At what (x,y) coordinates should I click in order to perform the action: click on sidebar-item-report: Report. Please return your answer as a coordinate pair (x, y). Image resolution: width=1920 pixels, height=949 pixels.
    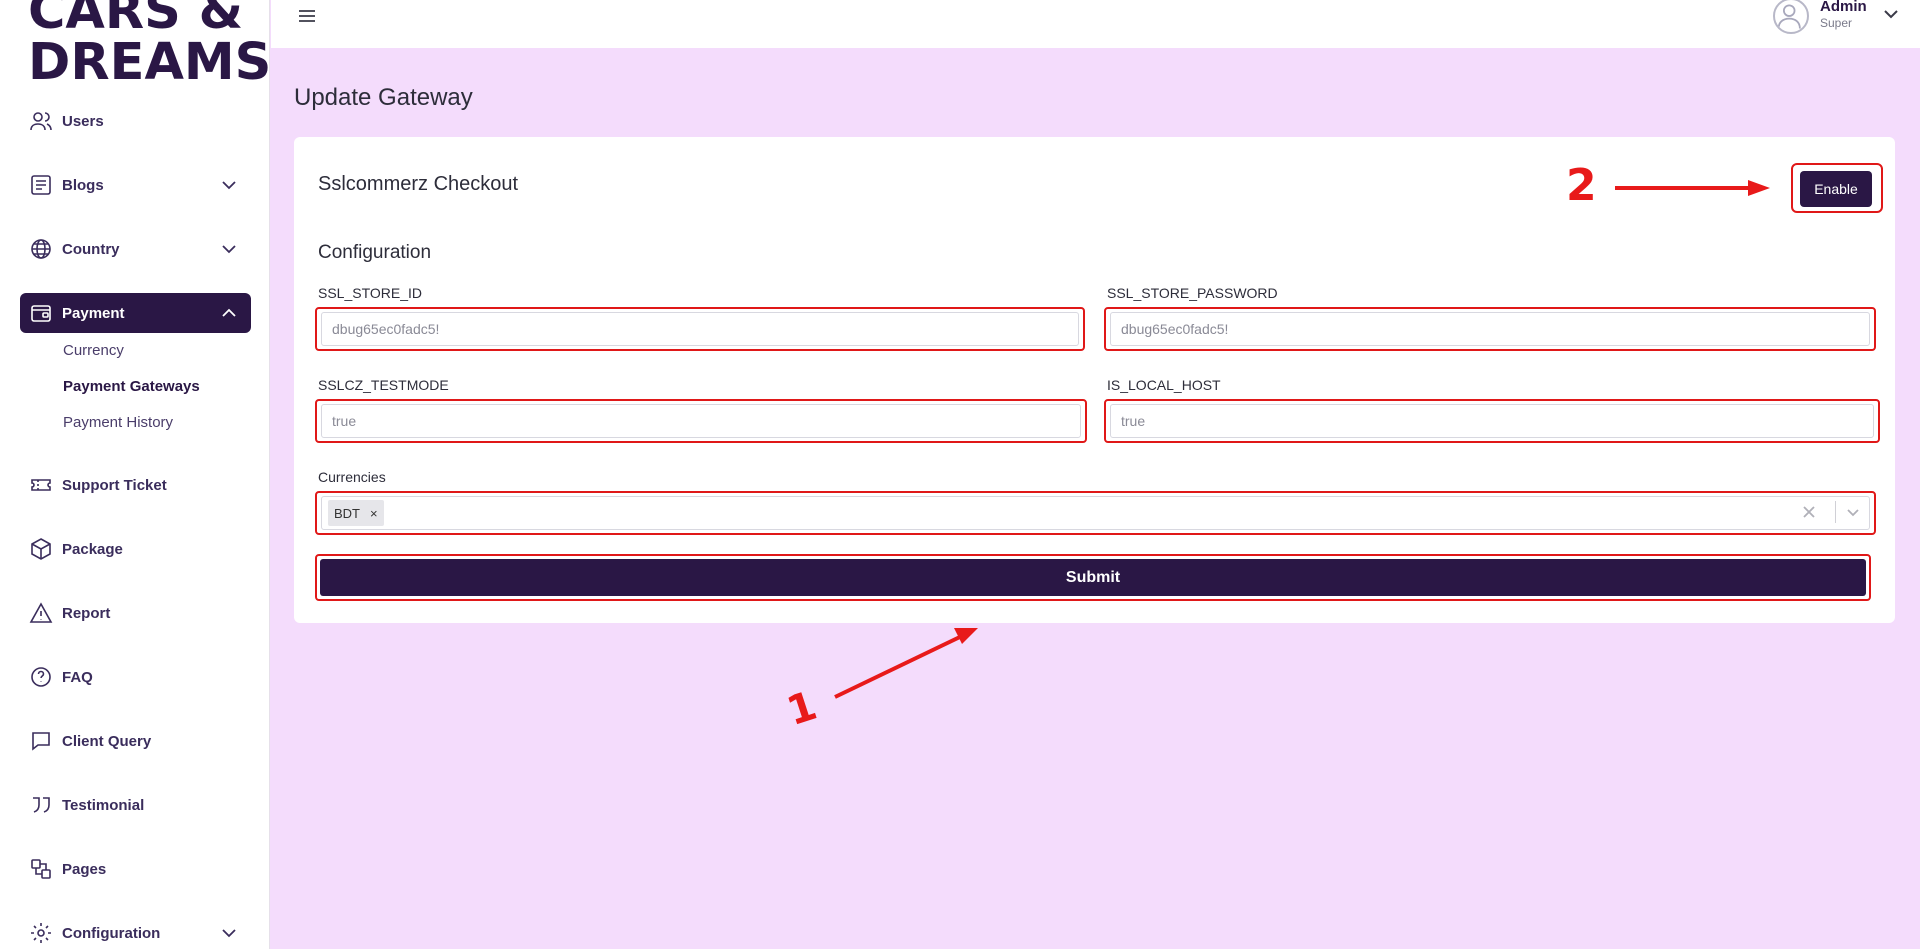
    Looking at the image, I should click on (135, 613).